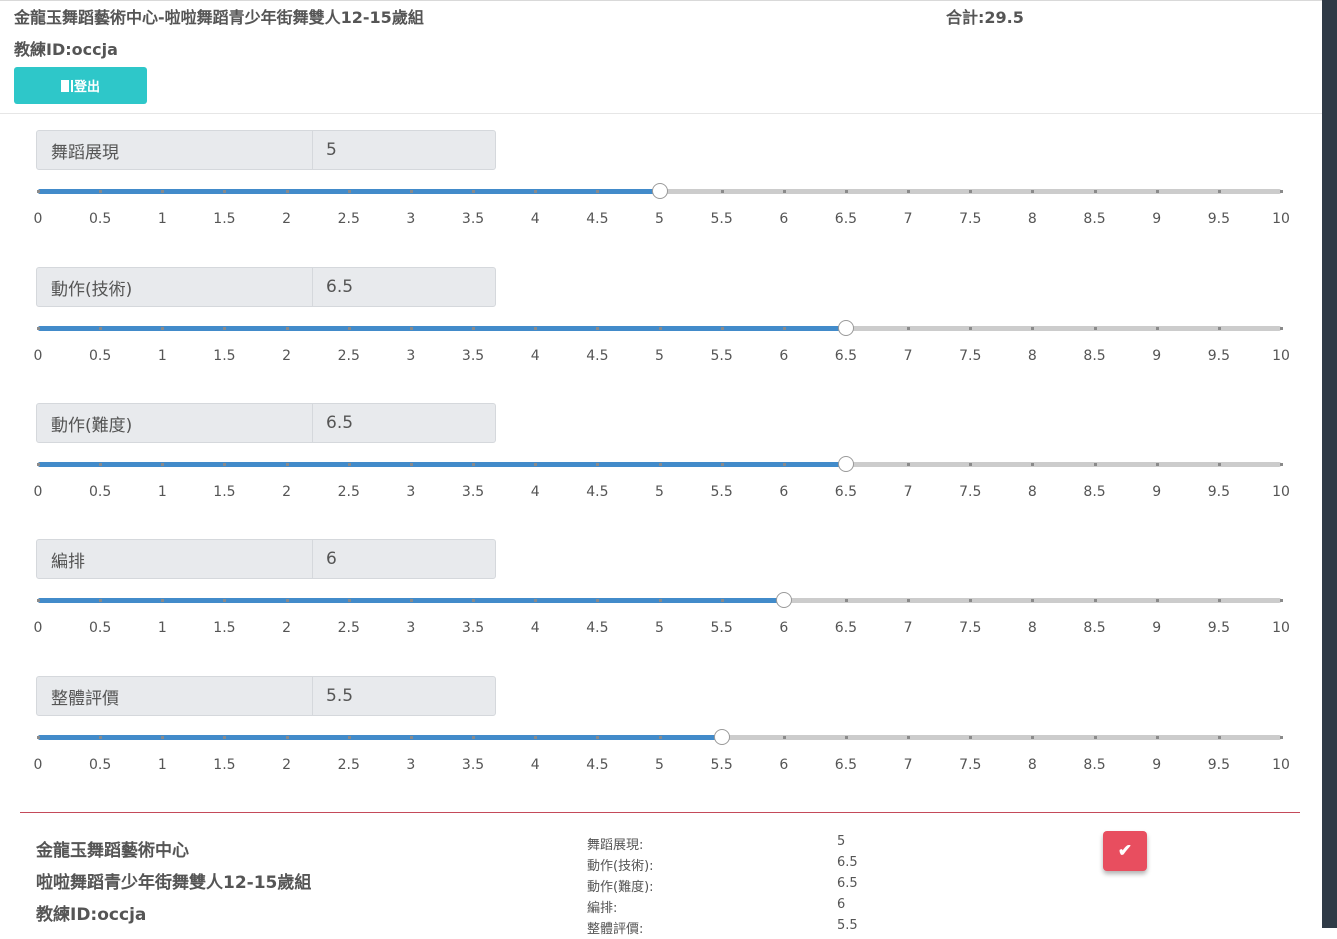  I want to click on summary-row-label: 動作(技術):, so click(620, 866).